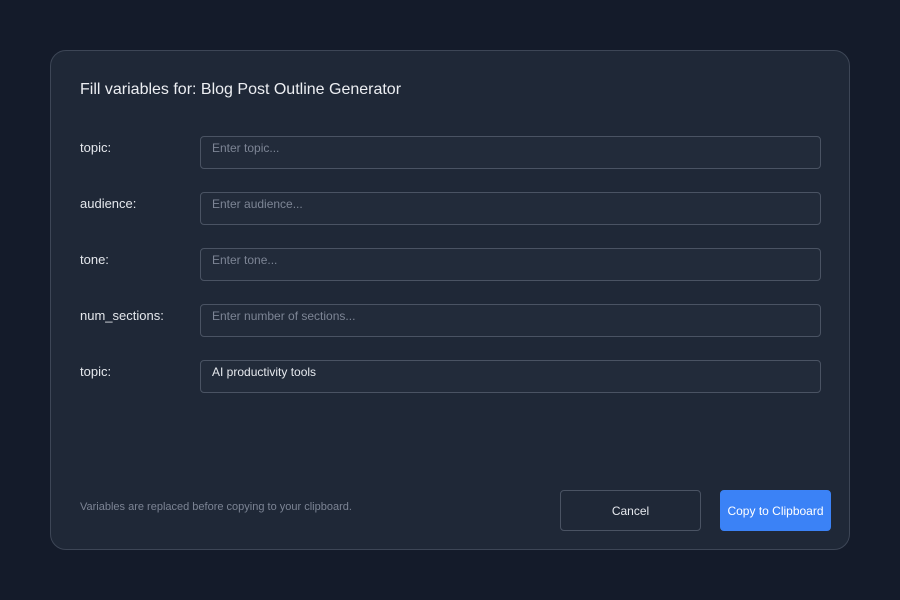 The image size is (900, 600). Describe the element at coordinates (630, 510) in the screenshot. I see `cancel-button: Cancel` at that location.